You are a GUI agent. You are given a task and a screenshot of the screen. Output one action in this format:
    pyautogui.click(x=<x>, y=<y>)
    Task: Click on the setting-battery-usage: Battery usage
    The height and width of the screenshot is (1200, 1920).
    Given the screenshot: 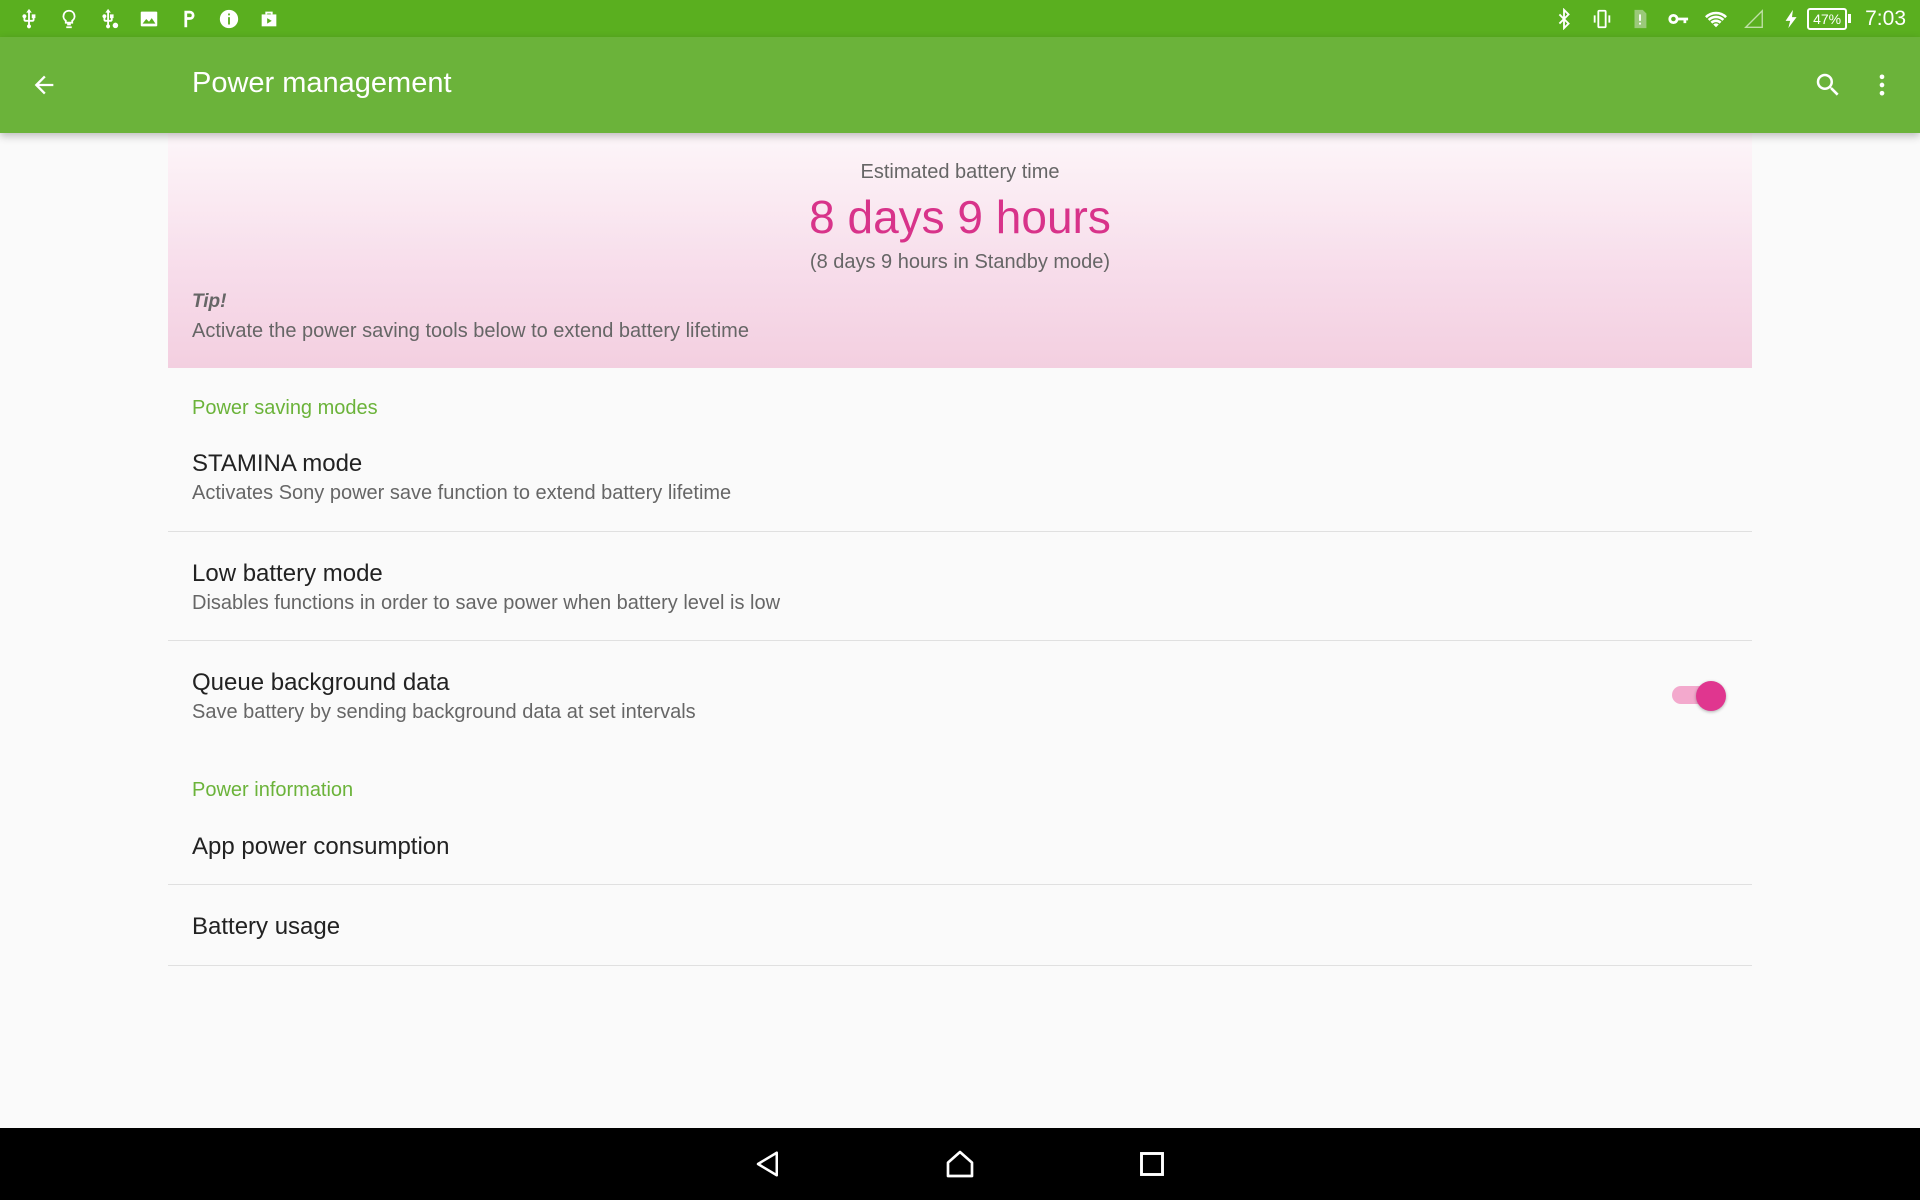 What is the action you would take?
    pyautogui.click(x=960, y=925)
    